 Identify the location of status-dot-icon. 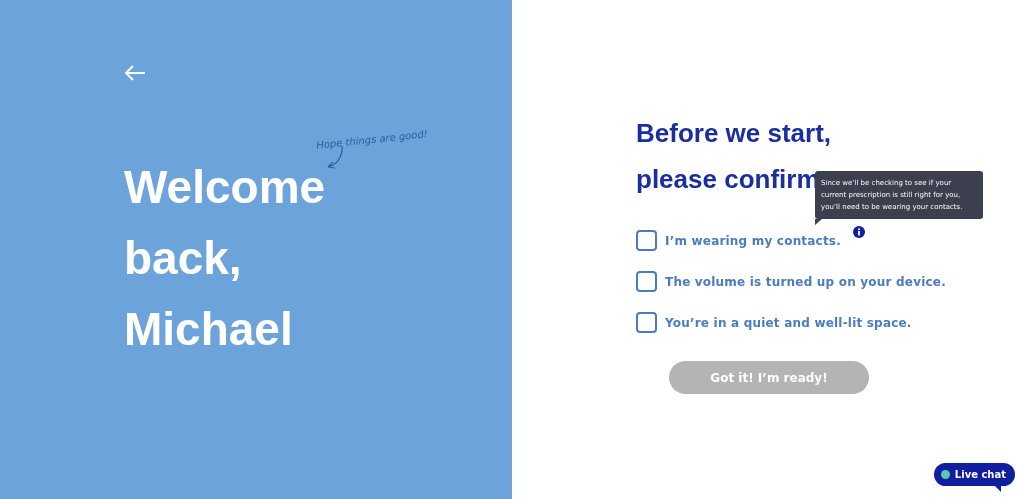
(945, 474).